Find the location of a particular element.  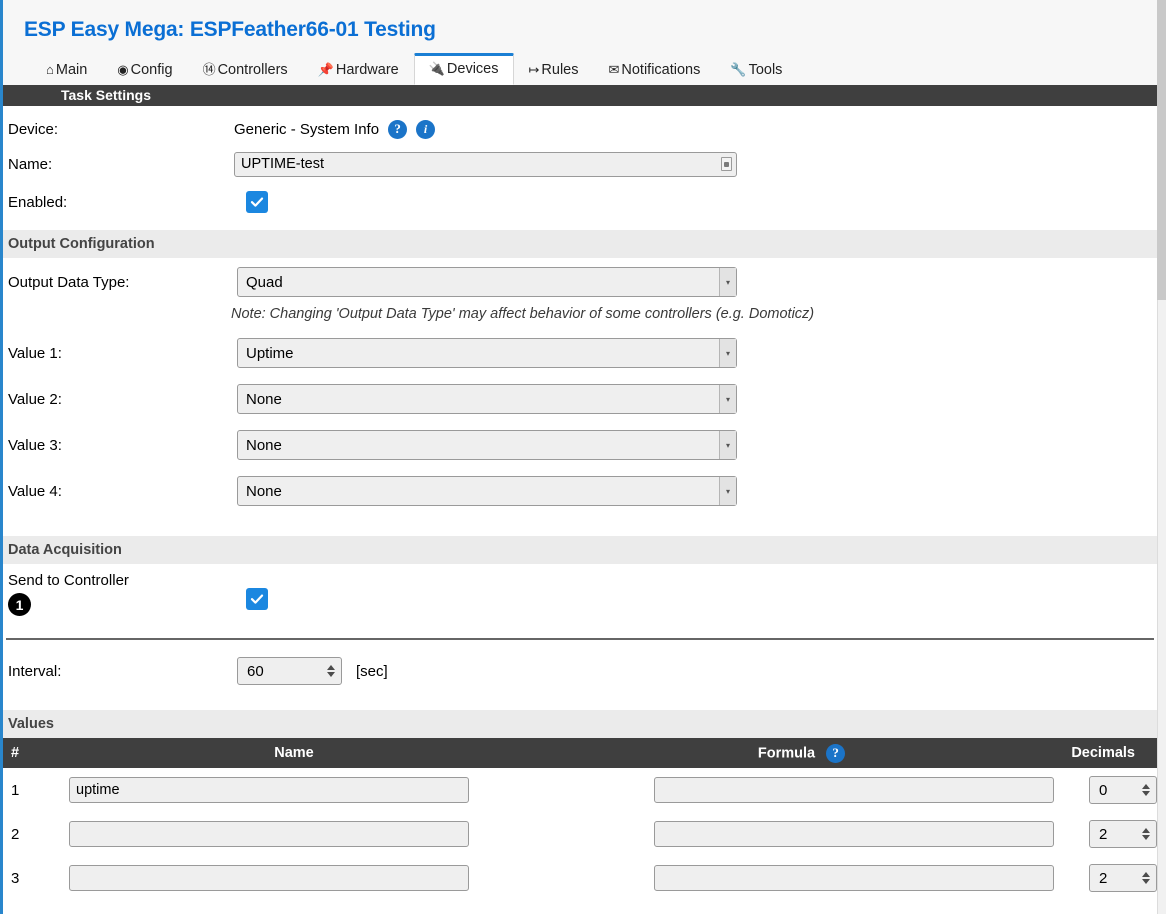

row-3-decimals-value: 2 is located at coordinates (1103, 878).